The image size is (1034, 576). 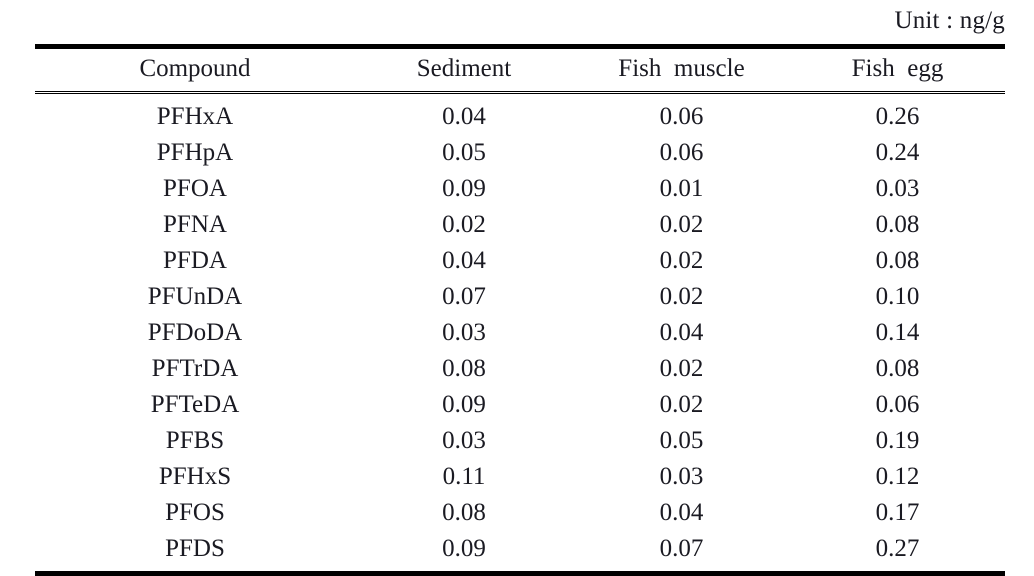 What do you see at coordinates (195, 332) in the screenshot?
I see `cell-compound: PFDoDA` at bounding box center [195, 332].